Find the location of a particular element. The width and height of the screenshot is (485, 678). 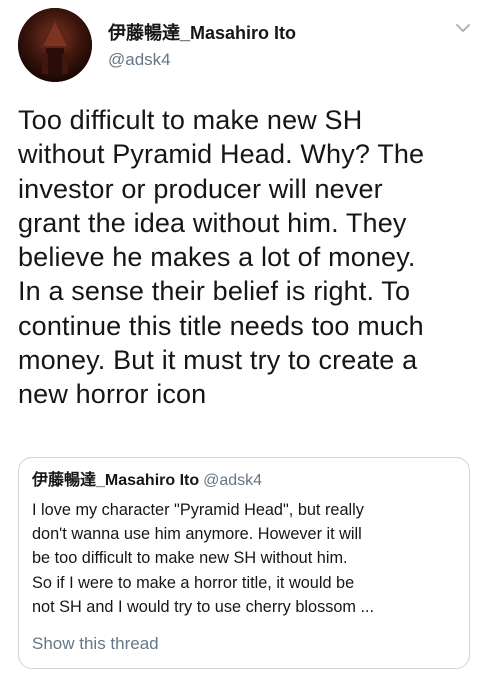

chevron-down-icon is located at coordinates (463, 29).